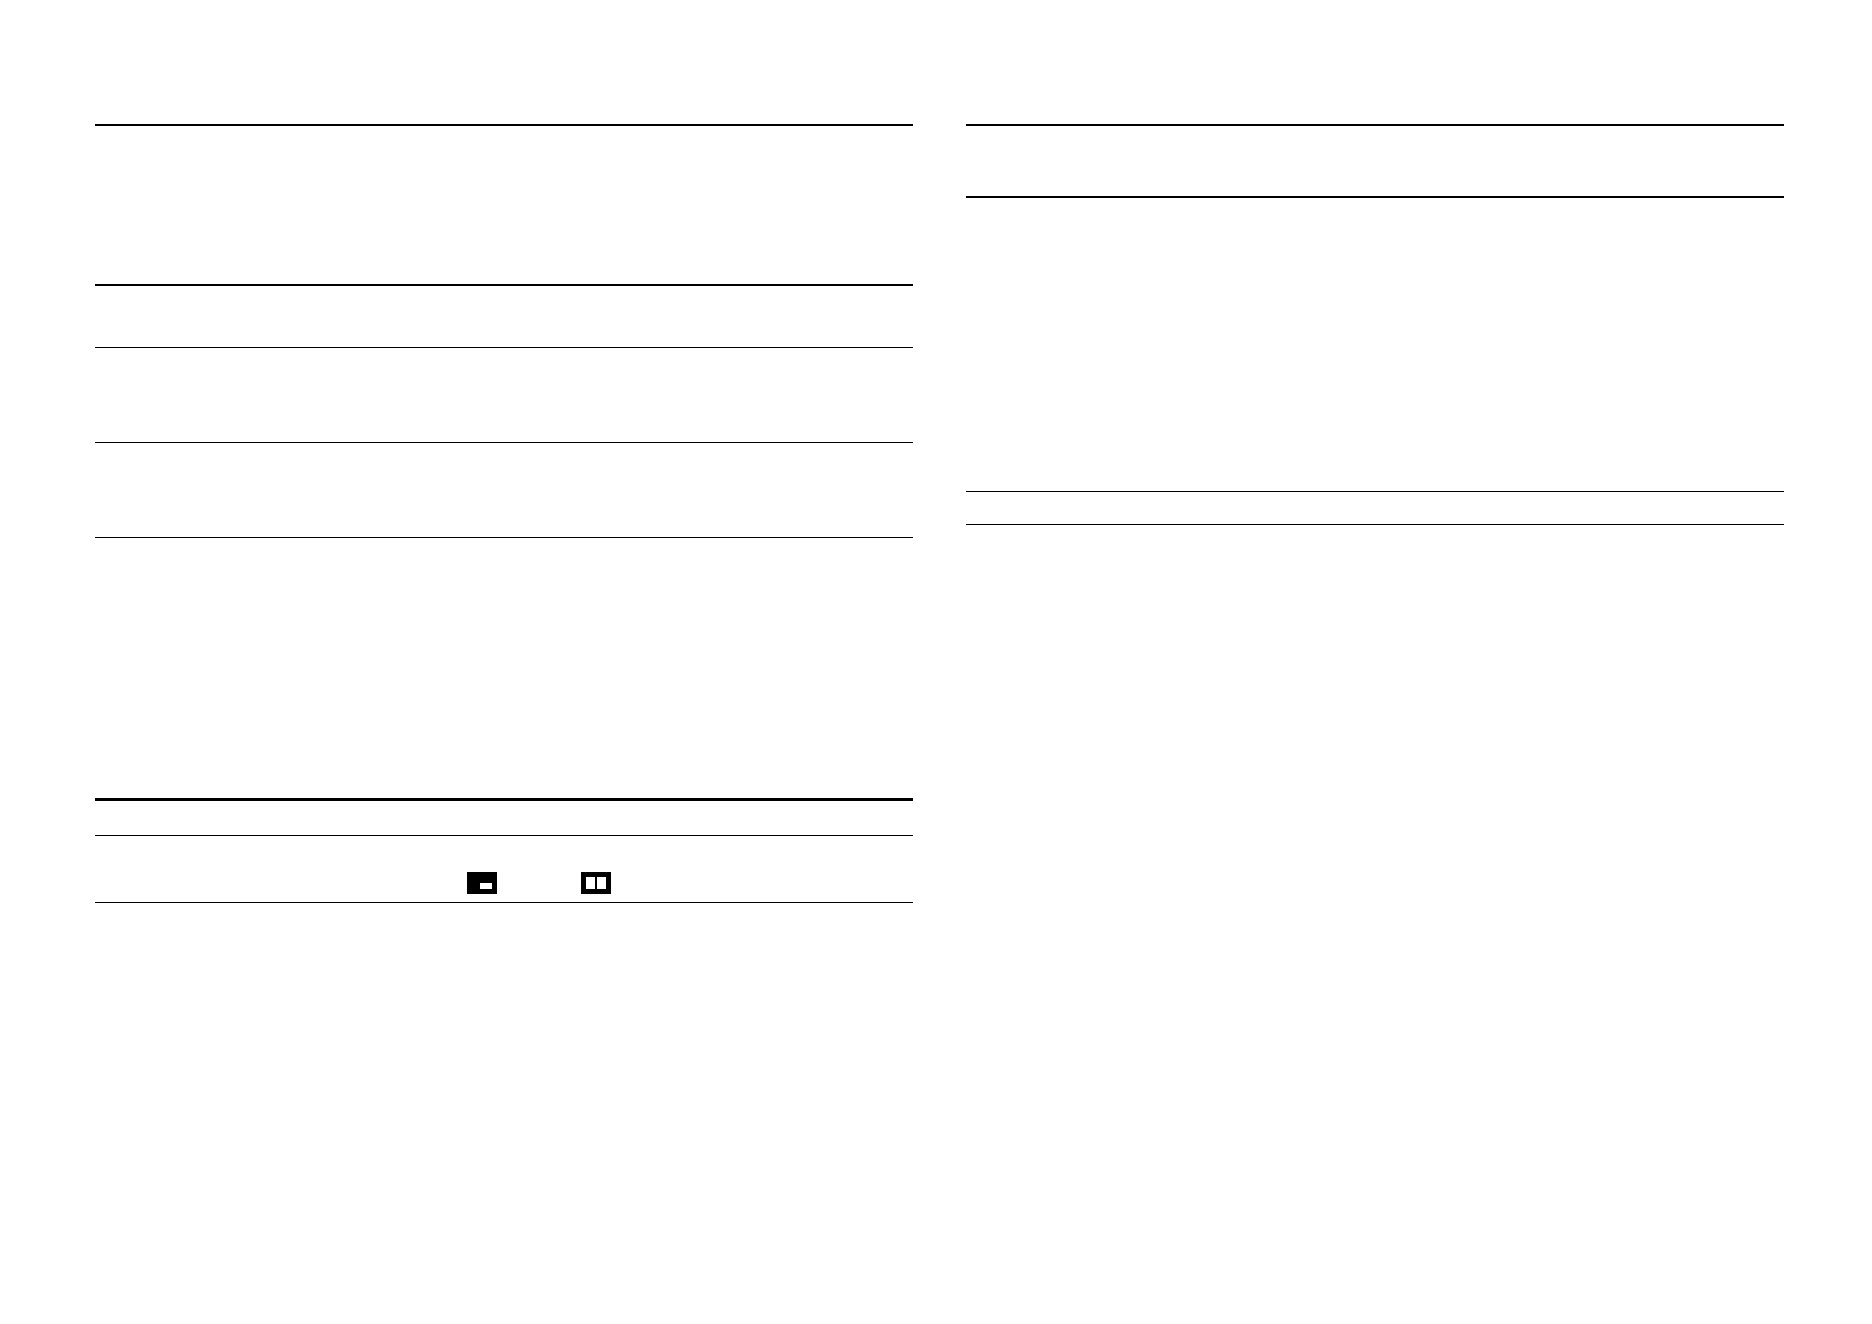  Describe the element at coordinates (1375, 197) in the screenshot. I see `right-table-header-rule` at that location.